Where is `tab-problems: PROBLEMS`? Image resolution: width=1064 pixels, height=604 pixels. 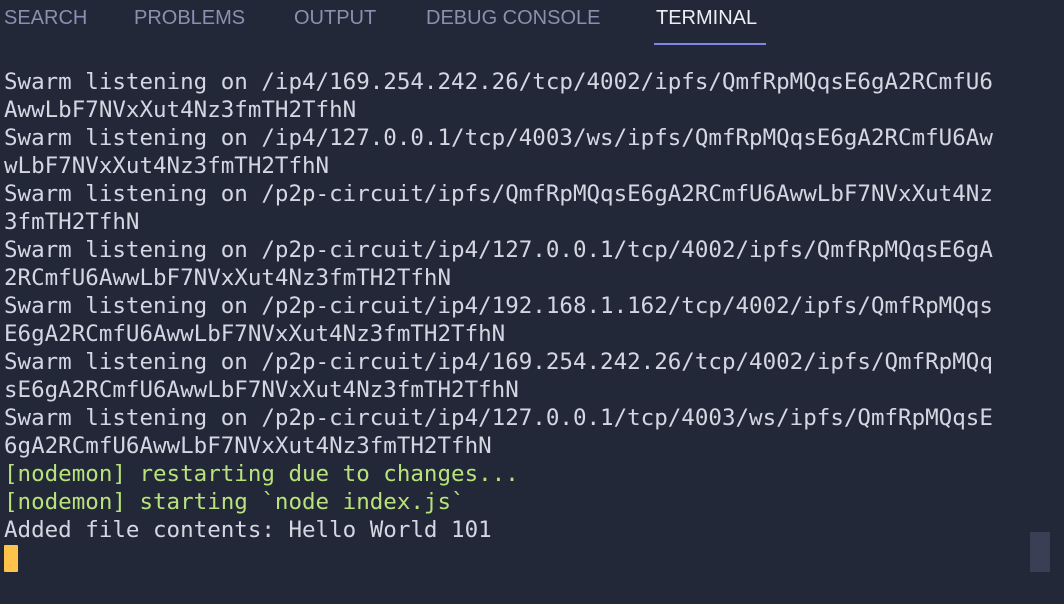 tab-problems: PROBLEMS is located at coordinates (189, 18).